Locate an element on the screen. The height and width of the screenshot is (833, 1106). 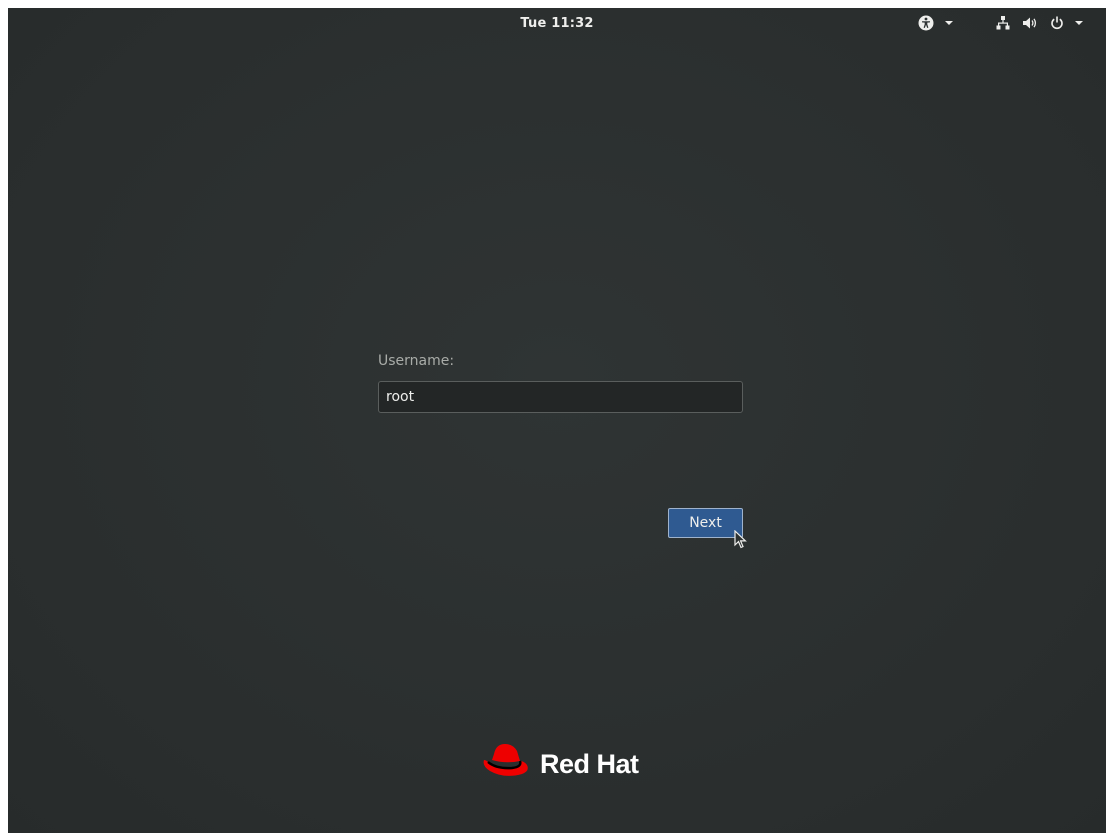
top-bar: Tue 11:32 is located at coordinates (557, 23).